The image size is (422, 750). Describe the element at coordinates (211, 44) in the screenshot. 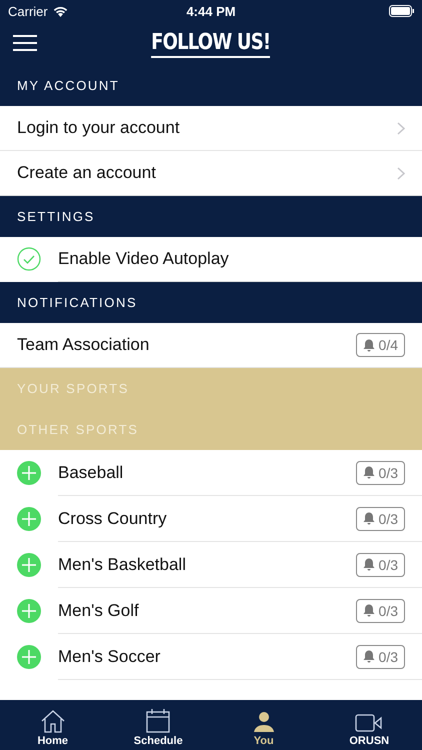

I see `page-title: FOLLOW US!` at that location.